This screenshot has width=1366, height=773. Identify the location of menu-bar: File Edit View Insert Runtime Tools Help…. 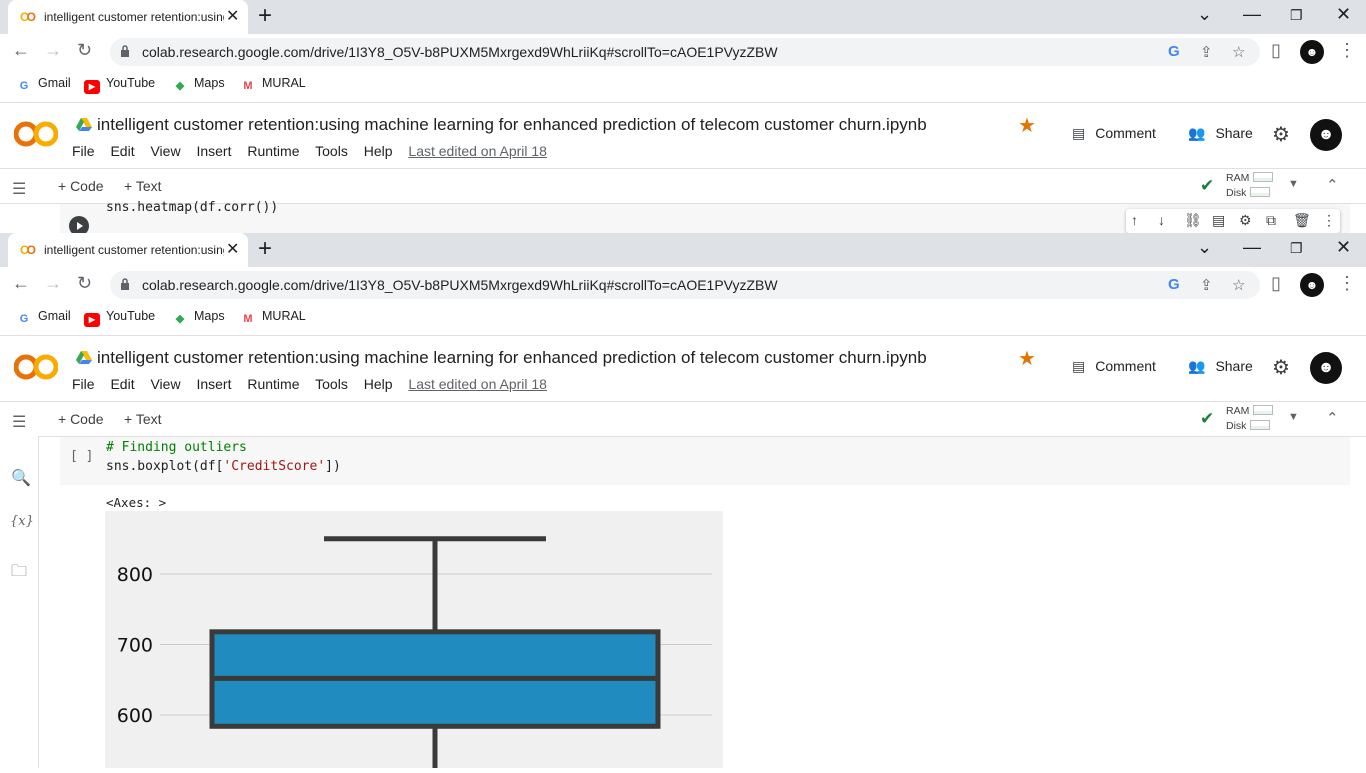
(315, 384).